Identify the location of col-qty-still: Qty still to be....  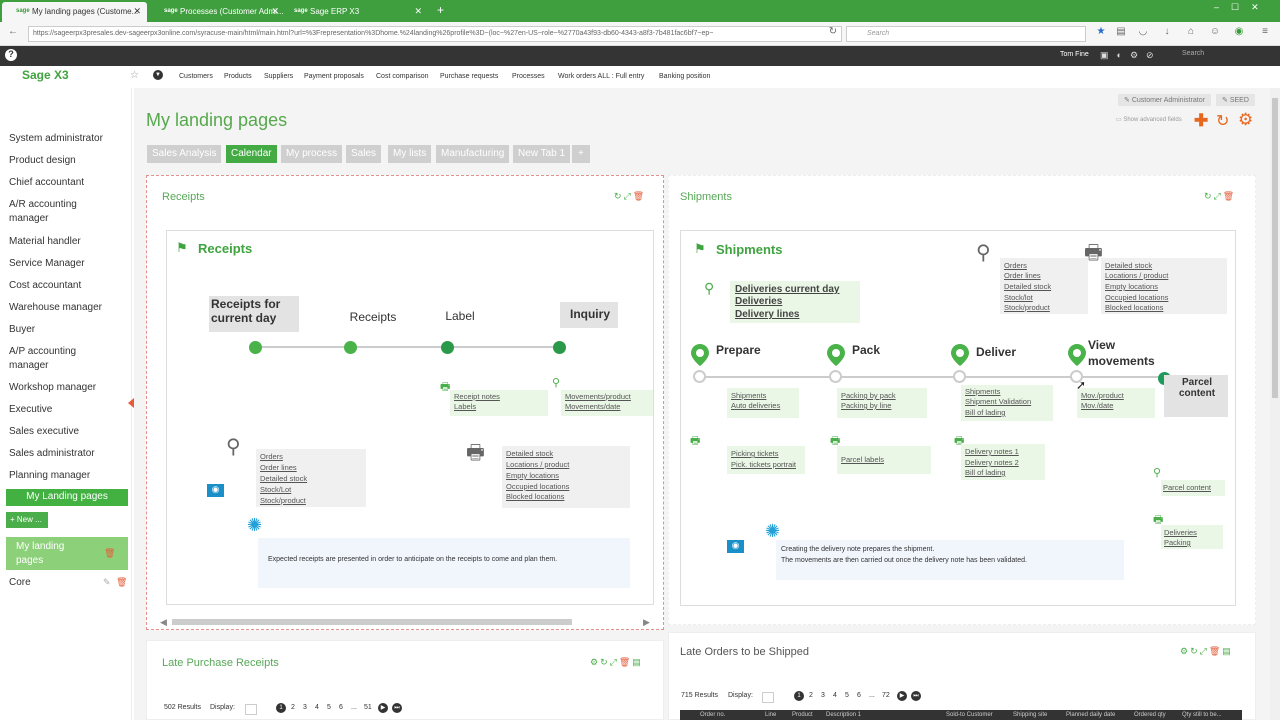
(1202, 715).